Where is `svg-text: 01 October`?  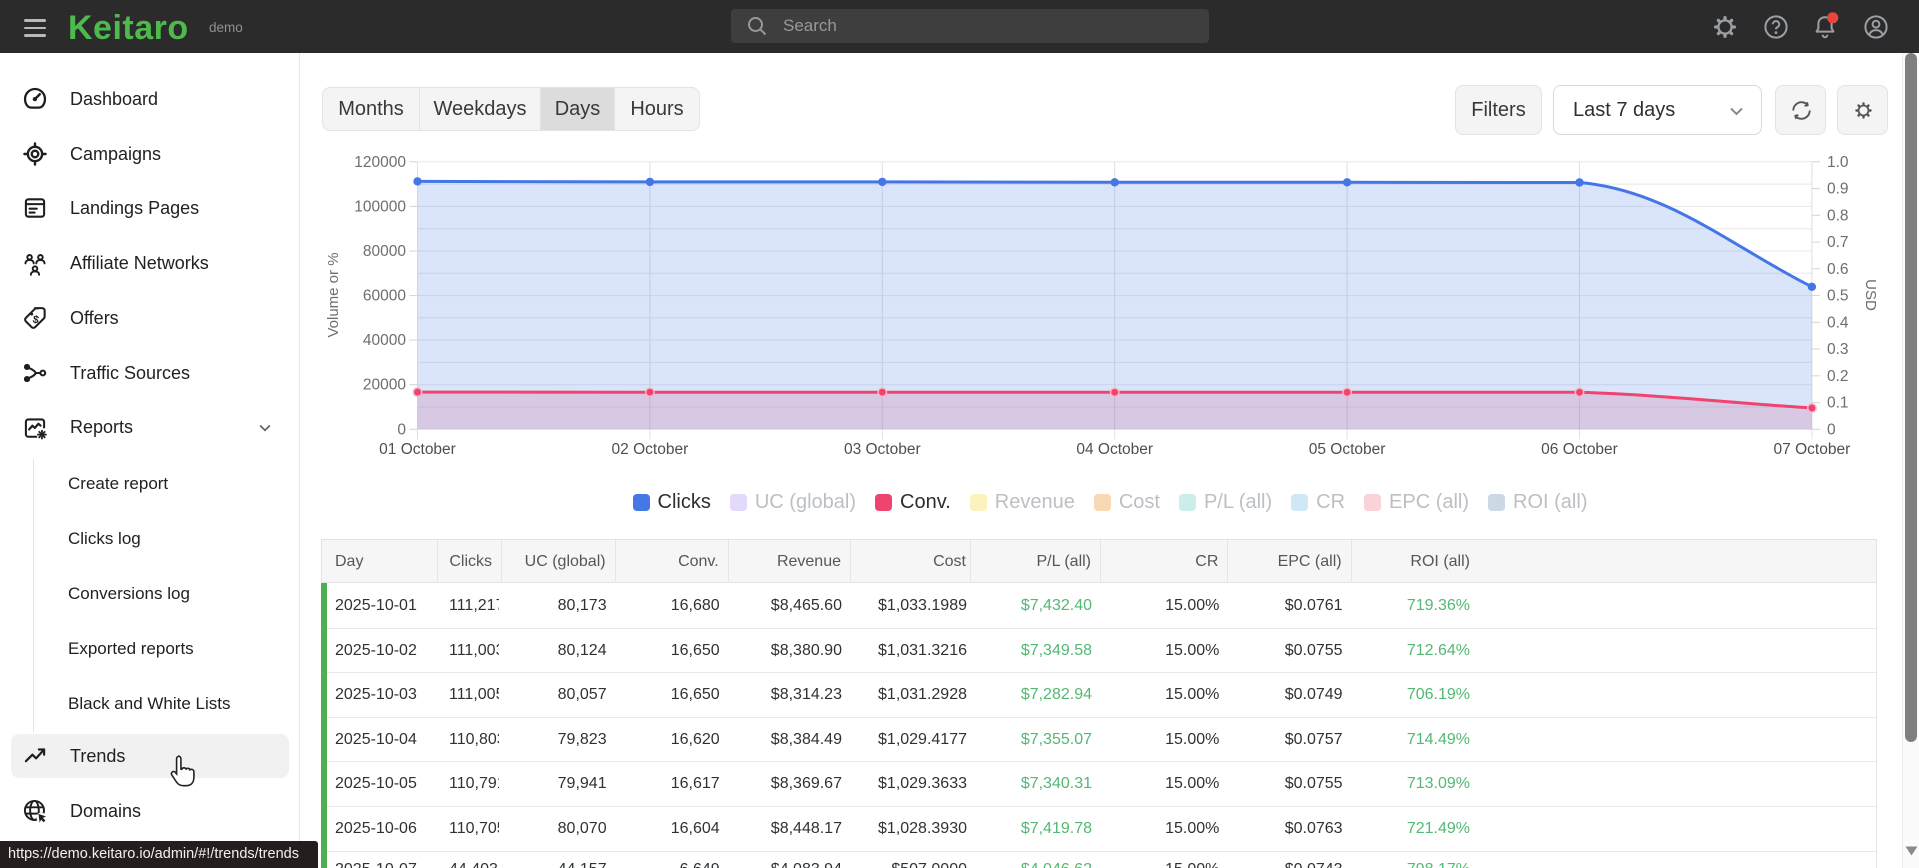 svg-text: 01 October is located at coordinates (417, 449).